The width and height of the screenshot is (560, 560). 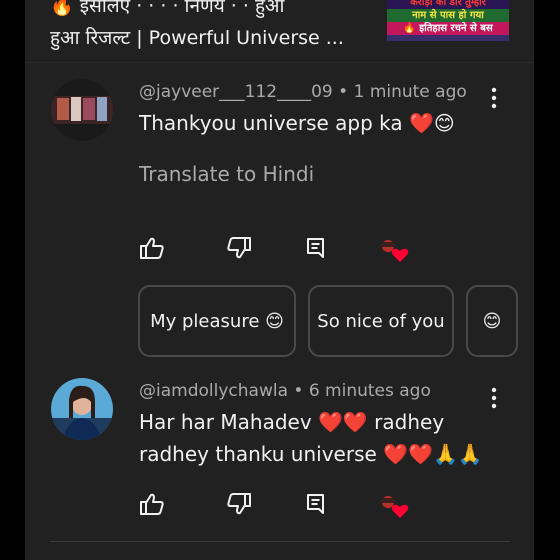 What do you see at coordinates (381, 321) in the screenshot?
I see `suggested-reply-chip: So nice of you` at bounding box center [381, 321].